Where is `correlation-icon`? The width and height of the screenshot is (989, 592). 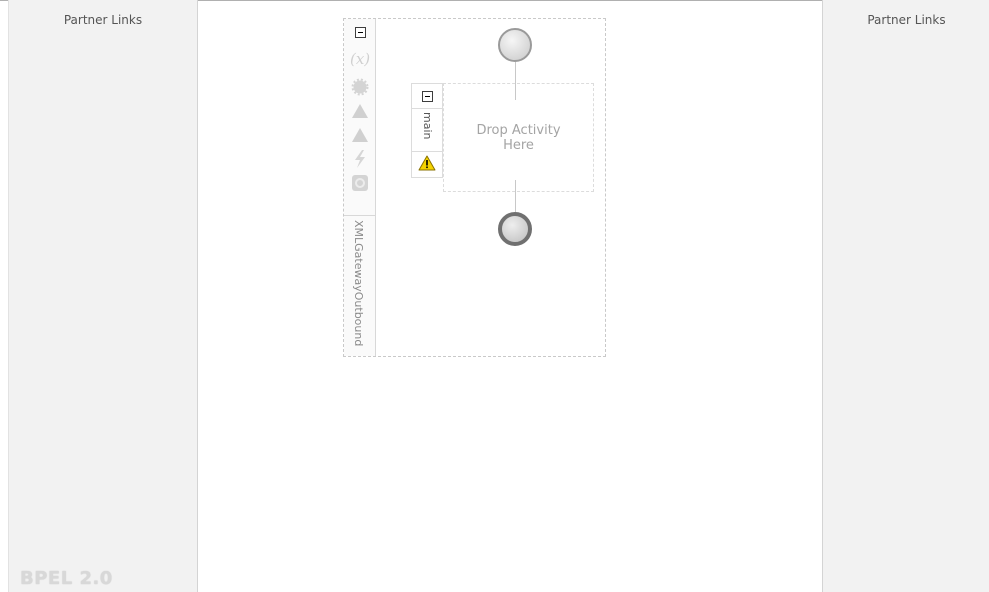
correlation-icon is located at coordinates (360, 87).